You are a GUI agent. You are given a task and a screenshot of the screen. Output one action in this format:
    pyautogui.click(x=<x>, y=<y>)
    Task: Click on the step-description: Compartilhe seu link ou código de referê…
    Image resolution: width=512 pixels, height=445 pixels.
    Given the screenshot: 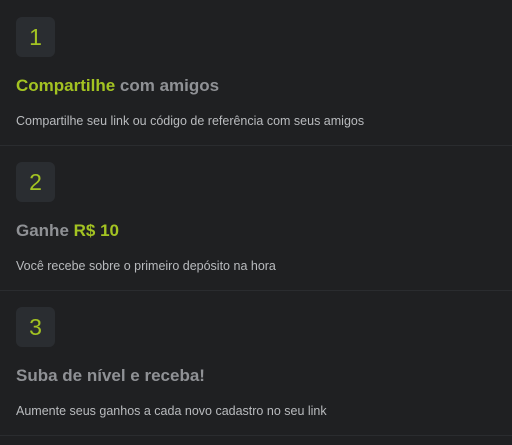 What is the action you would take?
    pyautogui.click(x=190, y=121)
    